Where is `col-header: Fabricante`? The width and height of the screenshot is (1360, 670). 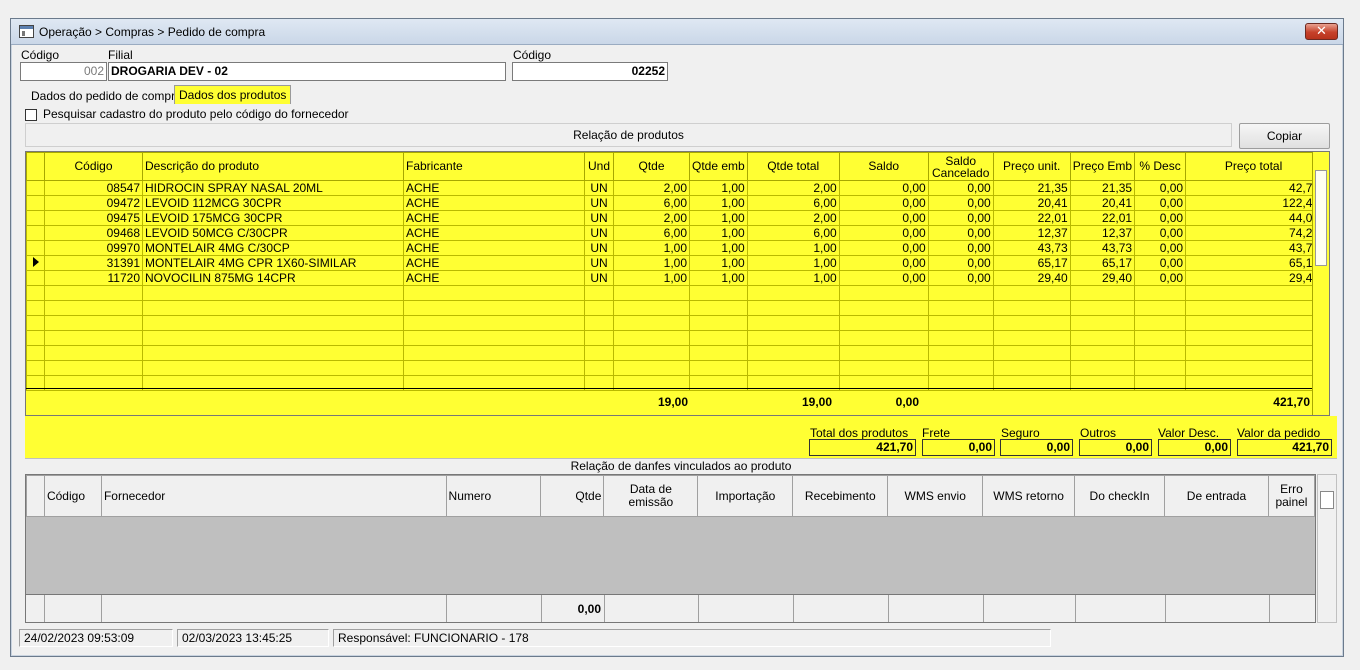 col-header: Fabricante is located at coordinates (494, 166).